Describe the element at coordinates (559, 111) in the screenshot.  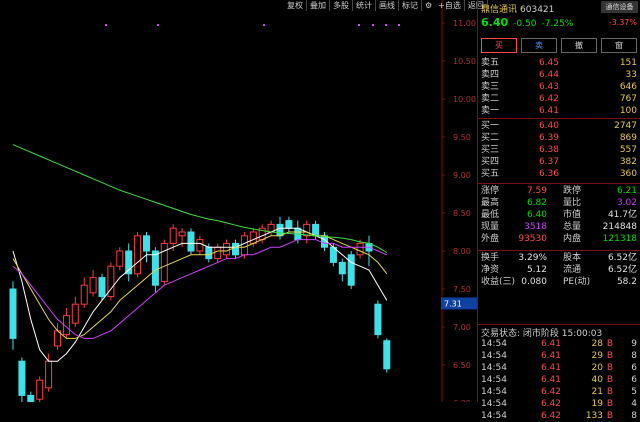
I see `ask-row: 卖一 6.41 100` at that location.